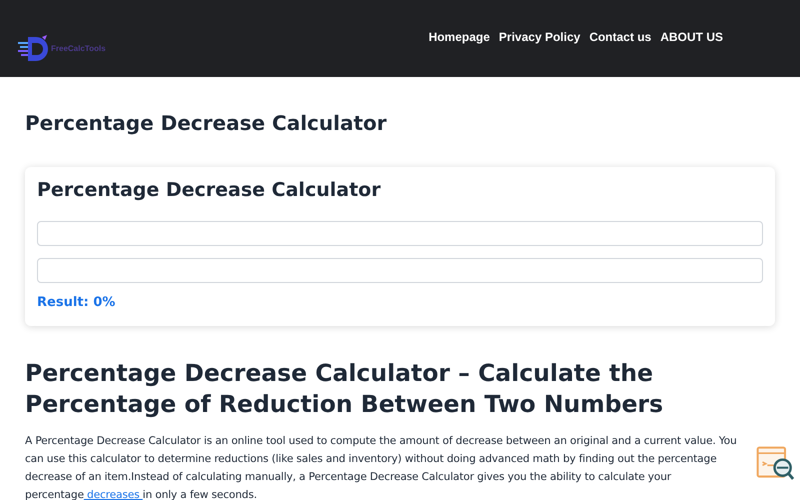 Image resolution: width=800 pixels, height=500 pixels. What do you see at coordinates (344, 389) in the screenshot?
I see `article-heading: Percentage Decrease Calculator – Calculate the Percentage of Reduction Between Two Numbers` at bounding box center [344, 389].